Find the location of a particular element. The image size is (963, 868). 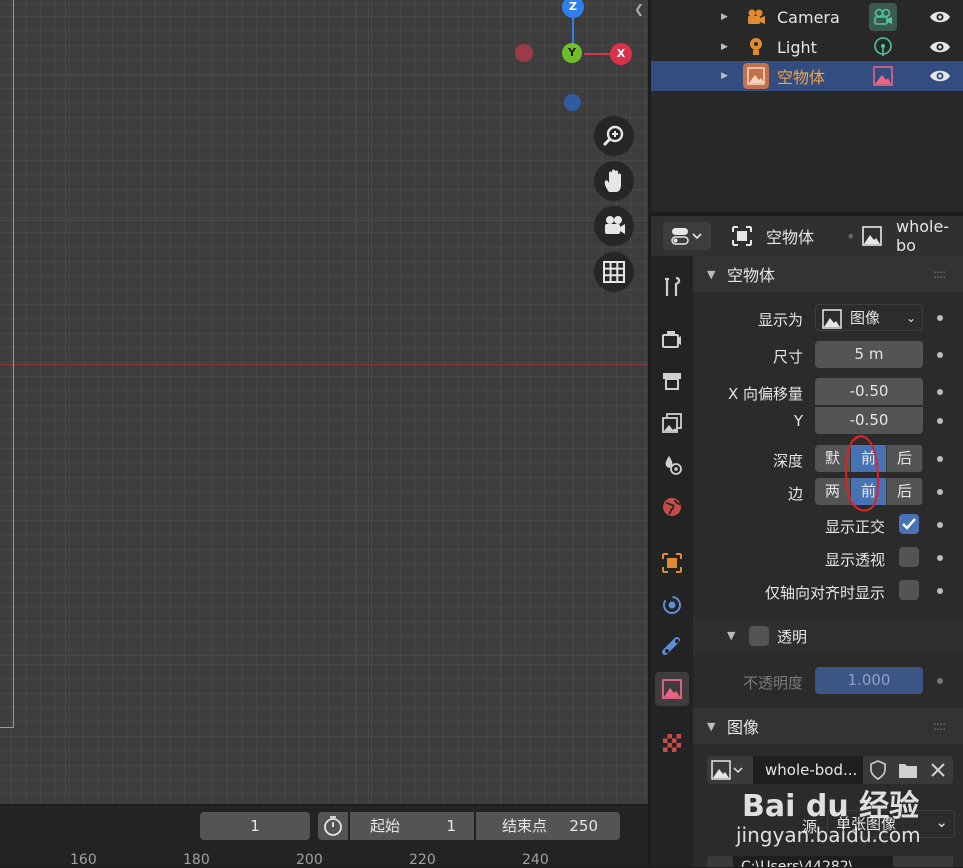

open-image-button is located at coordinates (908, 770).